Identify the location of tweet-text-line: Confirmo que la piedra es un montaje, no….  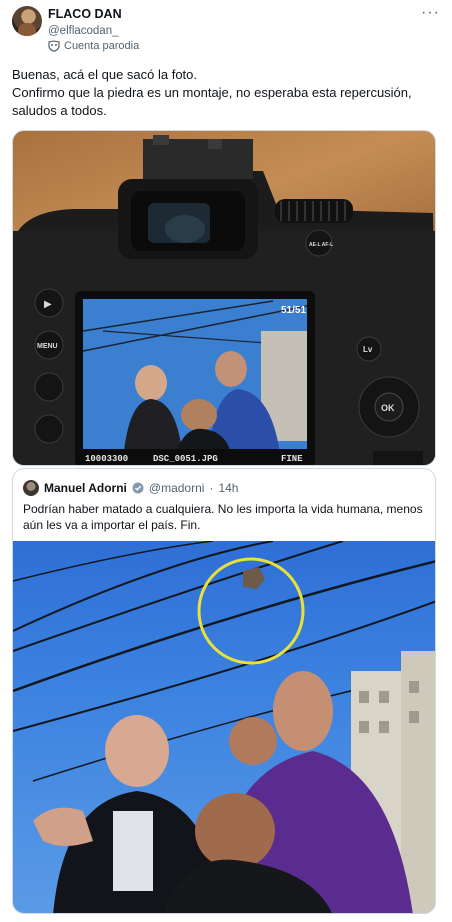
(212, 92).